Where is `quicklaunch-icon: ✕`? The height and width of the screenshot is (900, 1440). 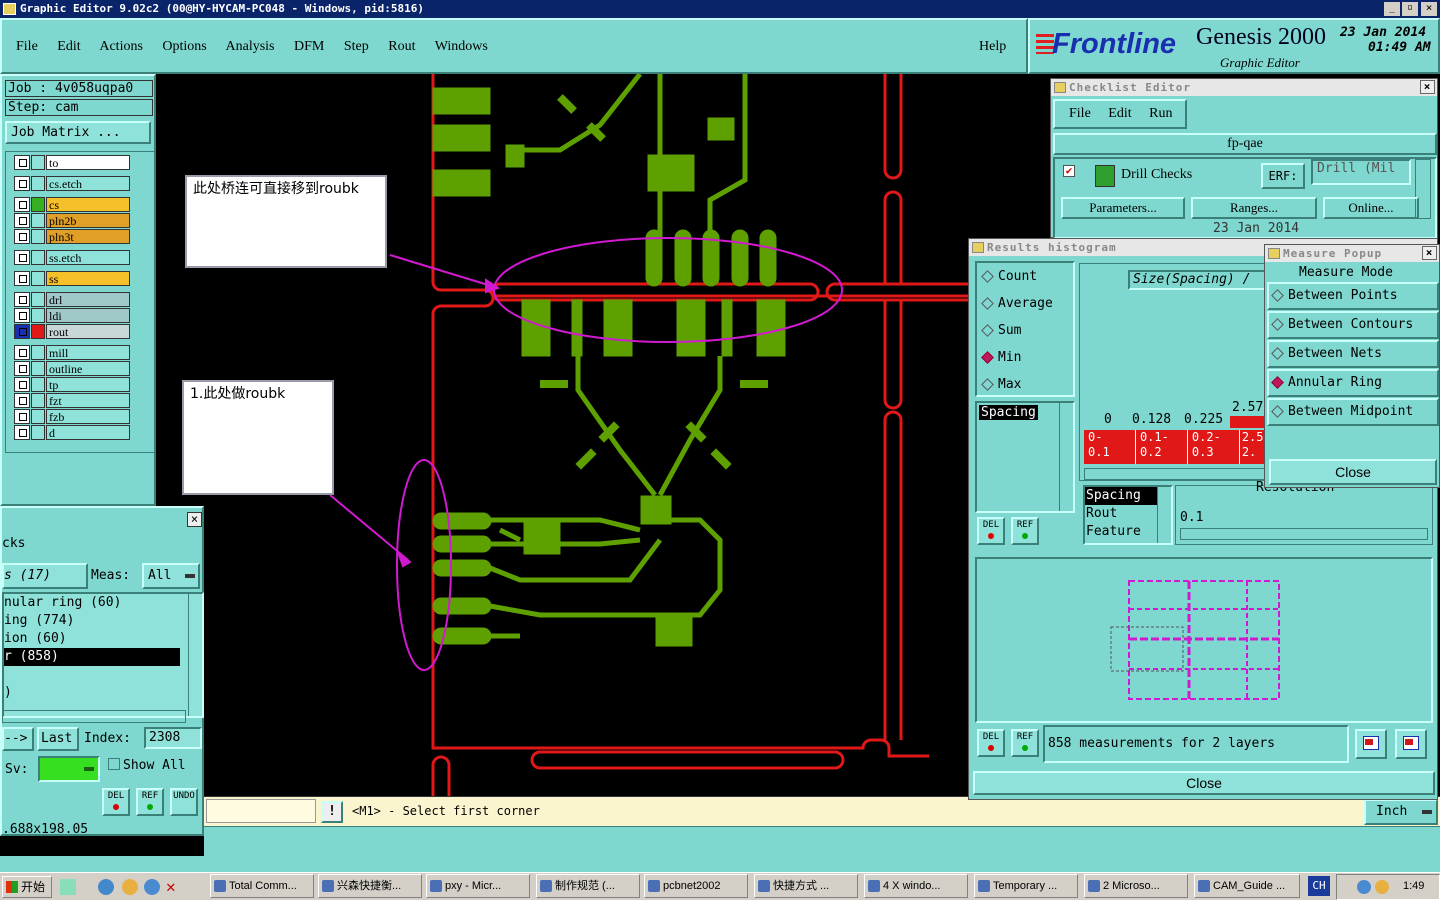
quicklaunch-icon: ✕ is located at coordinates (174, 887).